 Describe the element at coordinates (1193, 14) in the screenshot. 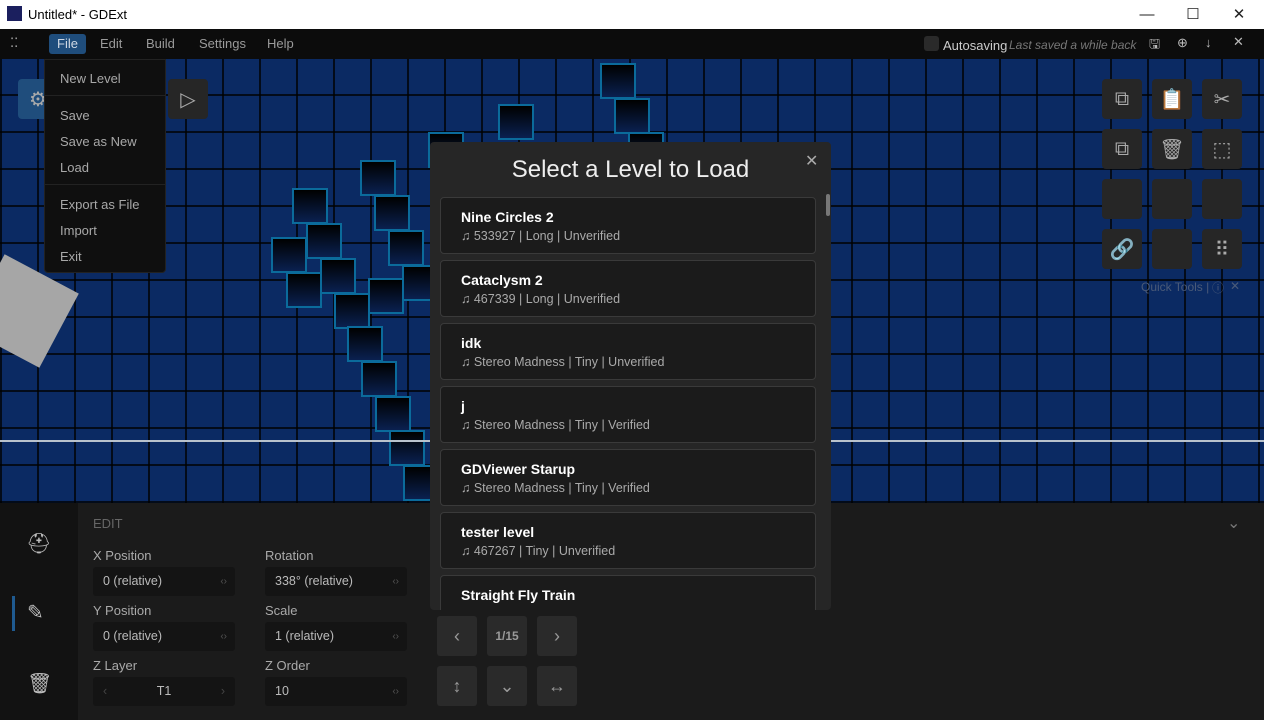

I see `maximize-button: ☐` at that location.